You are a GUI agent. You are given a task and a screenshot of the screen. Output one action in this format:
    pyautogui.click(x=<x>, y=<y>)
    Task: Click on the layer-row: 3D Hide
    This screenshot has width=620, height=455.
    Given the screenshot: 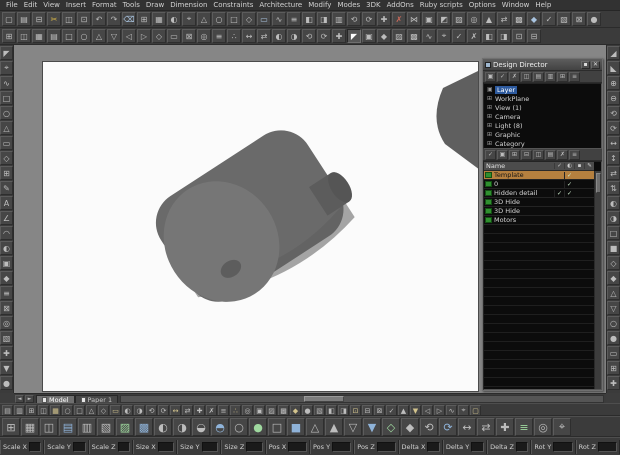 What is the action you would take?
    pyautogui.click(x=539, y=211)
    